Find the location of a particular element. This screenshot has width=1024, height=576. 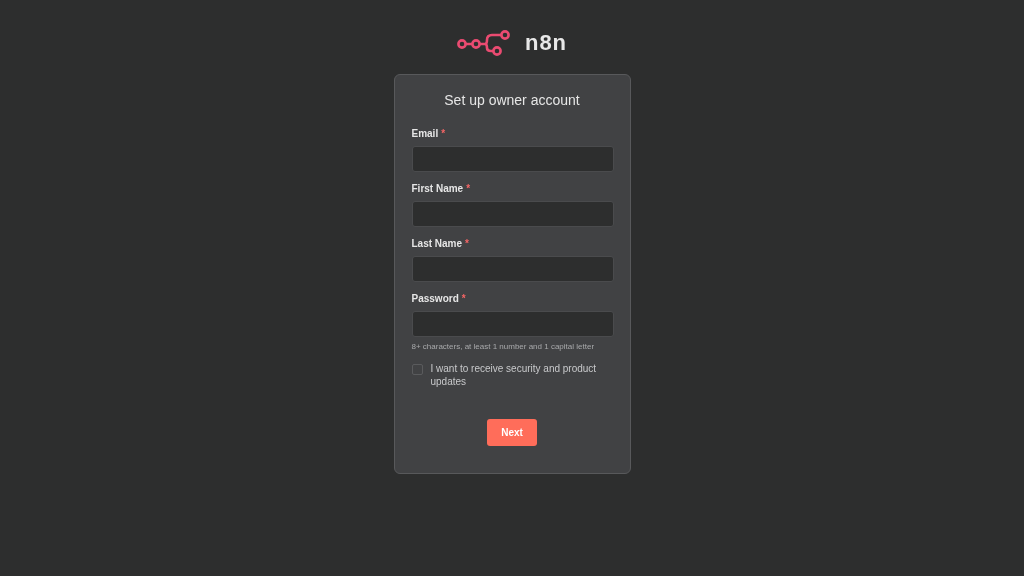

field-label: Email is located at coordinates (425, 133).